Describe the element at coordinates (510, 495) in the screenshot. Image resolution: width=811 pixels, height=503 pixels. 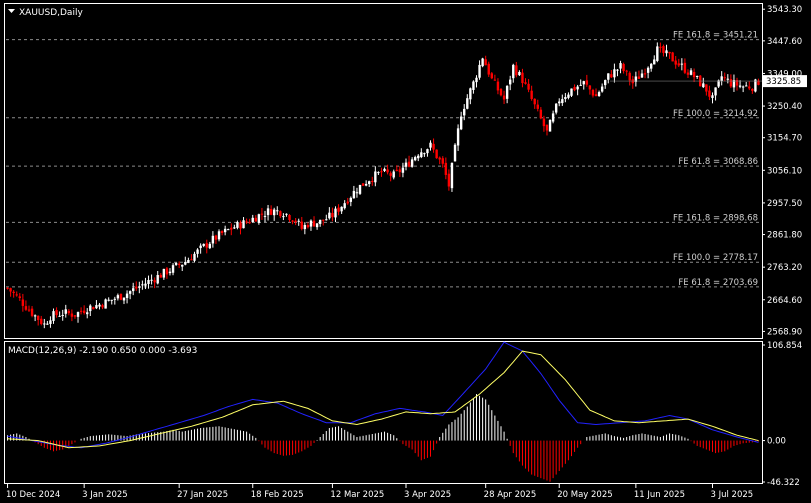
I see `time-tick-label: 28 Apr 2025` at that location.